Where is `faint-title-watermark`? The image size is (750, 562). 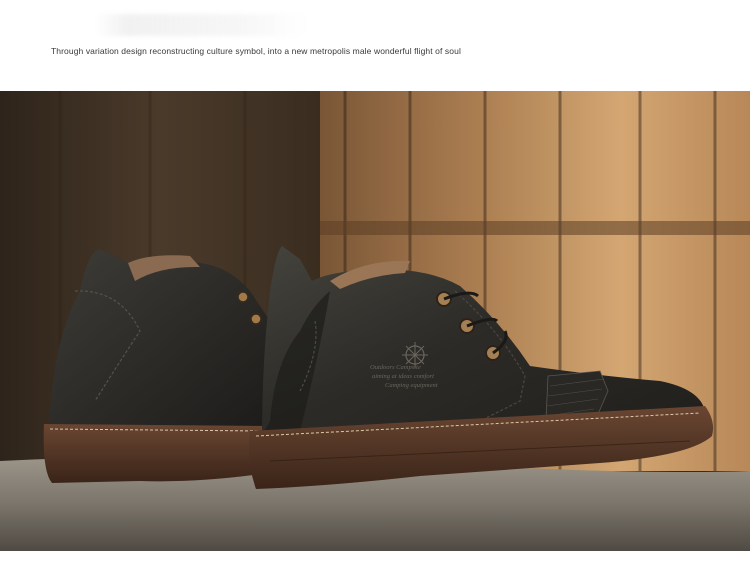 faint-title-watermark is located at coordinates (200, 25).